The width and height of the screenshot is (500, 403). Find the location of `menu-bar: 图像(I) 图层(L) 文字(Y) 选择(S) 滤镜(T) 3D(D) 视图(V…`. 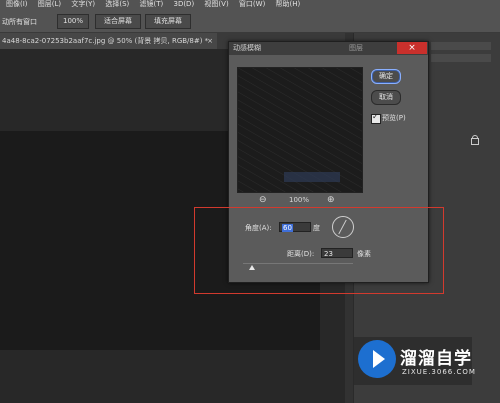

menu-bar: 图像(I) 图层(L) 文字(Y) 选择(S) 滤镜(T) 3D(D) 视图(V… is located at coordinates (250, 5).